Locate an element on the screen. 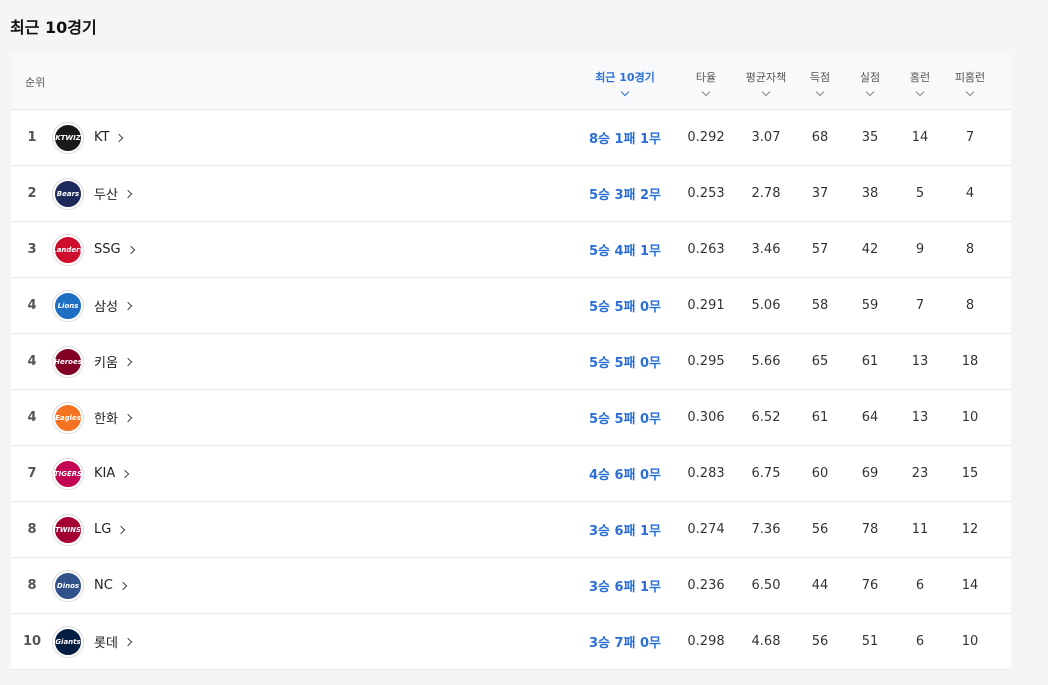  runs-allowed: 35 is located at coordinates (870, 137).